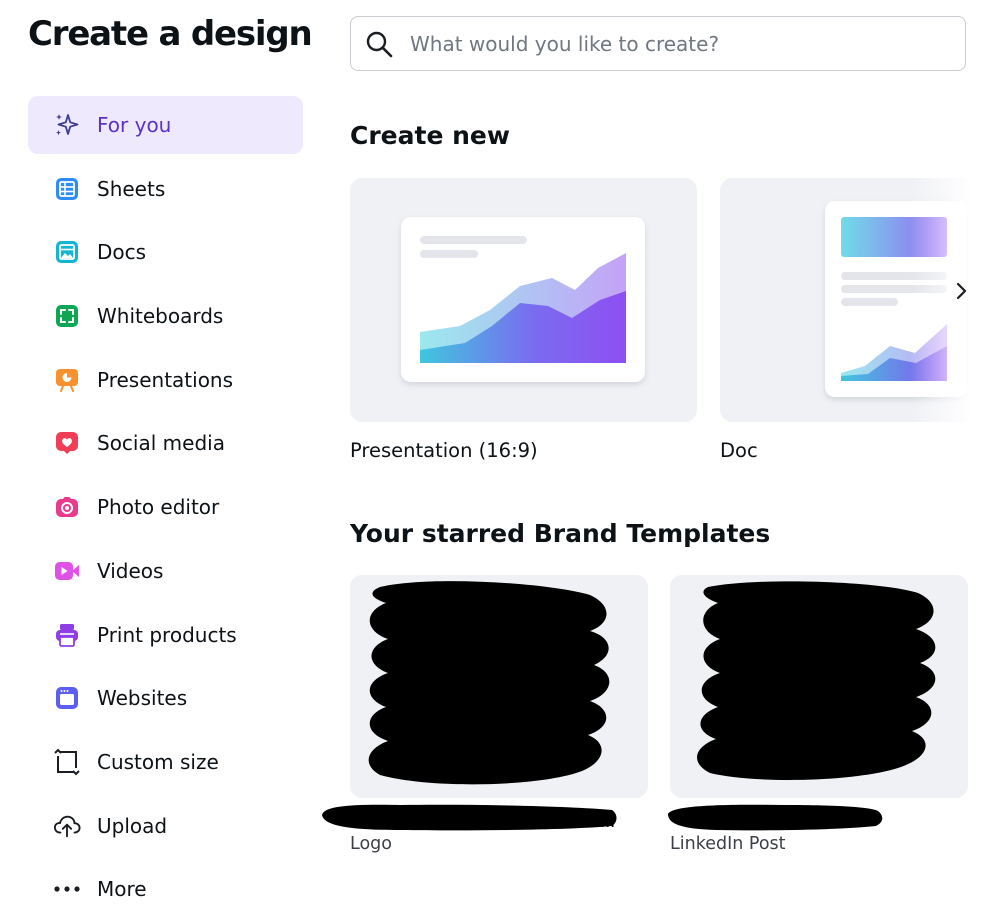 The width and height of the screenshot is (1000, 924). I want to click on sidebar-item-social-media: Social media, so click(165, 443).